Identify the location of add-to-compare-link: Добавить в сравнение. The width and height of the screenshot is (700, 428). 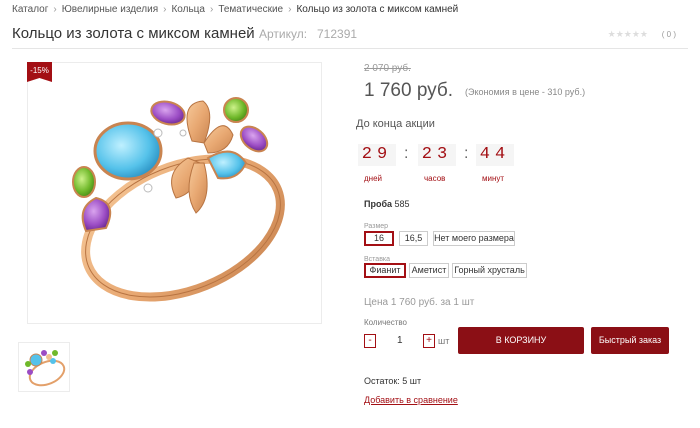
(411, 400).